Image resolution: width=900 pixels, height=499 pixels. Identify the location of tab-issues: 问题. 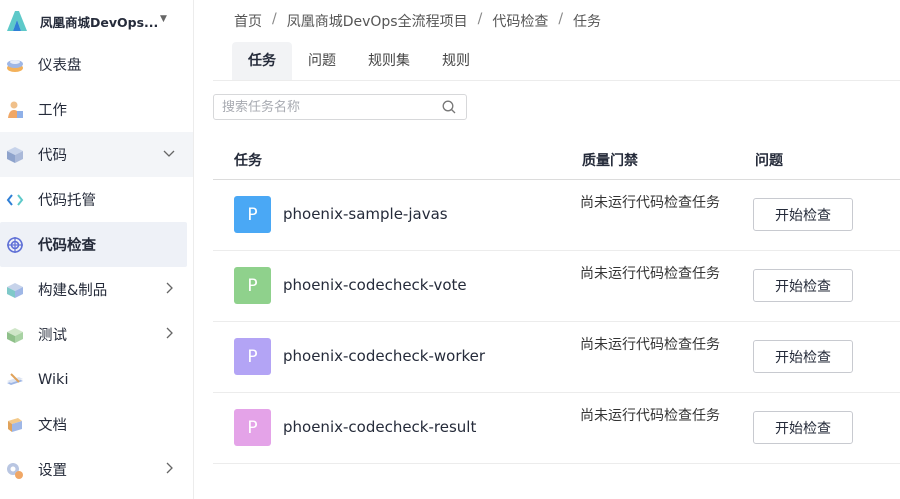
(322, 61).